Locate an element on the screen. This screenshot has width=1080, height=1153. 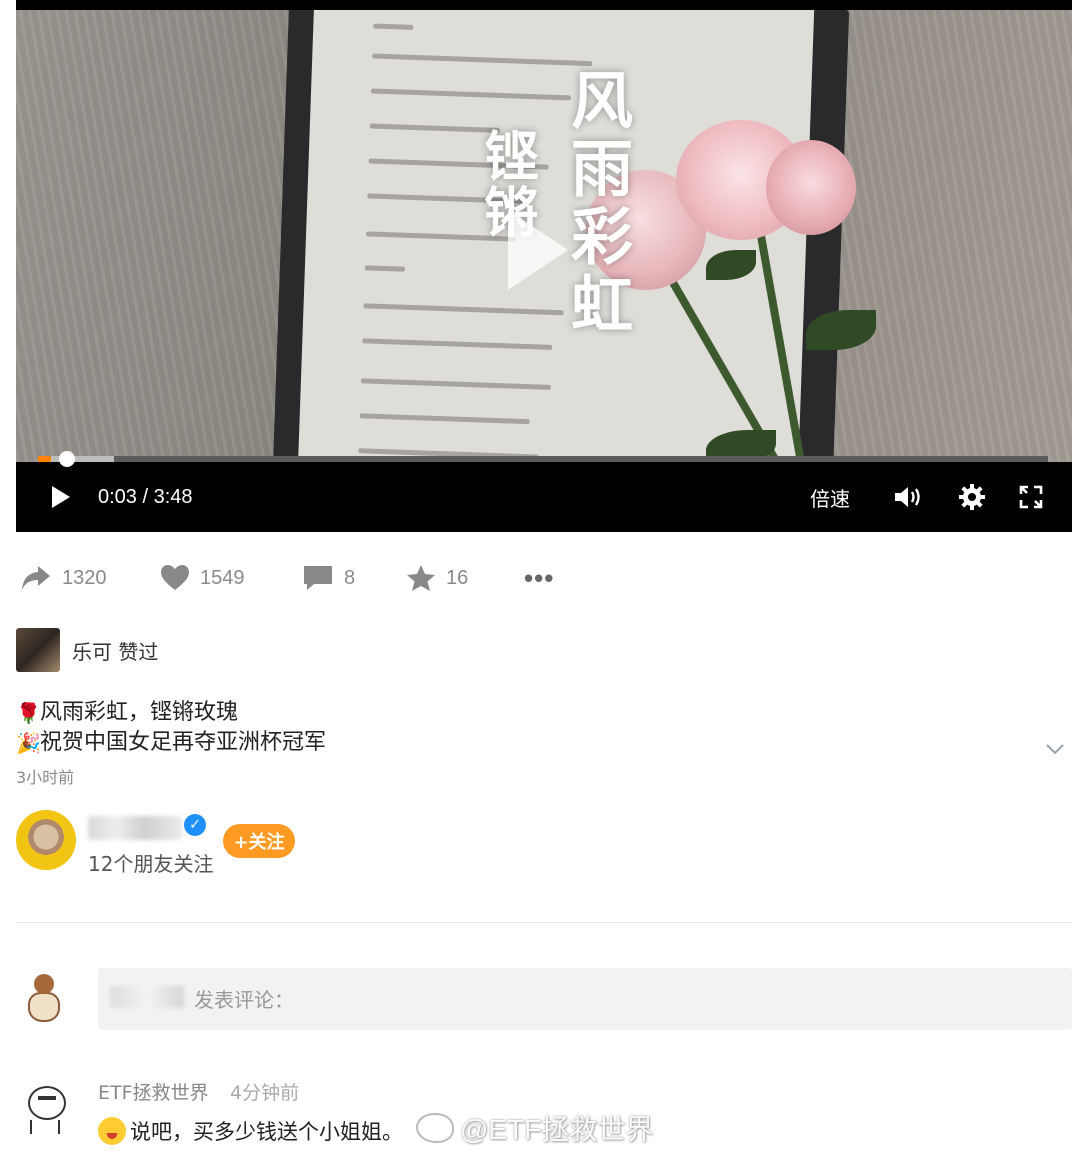
watermark-text: @ETF拯救世界 is located at coordinates (557, 1129).